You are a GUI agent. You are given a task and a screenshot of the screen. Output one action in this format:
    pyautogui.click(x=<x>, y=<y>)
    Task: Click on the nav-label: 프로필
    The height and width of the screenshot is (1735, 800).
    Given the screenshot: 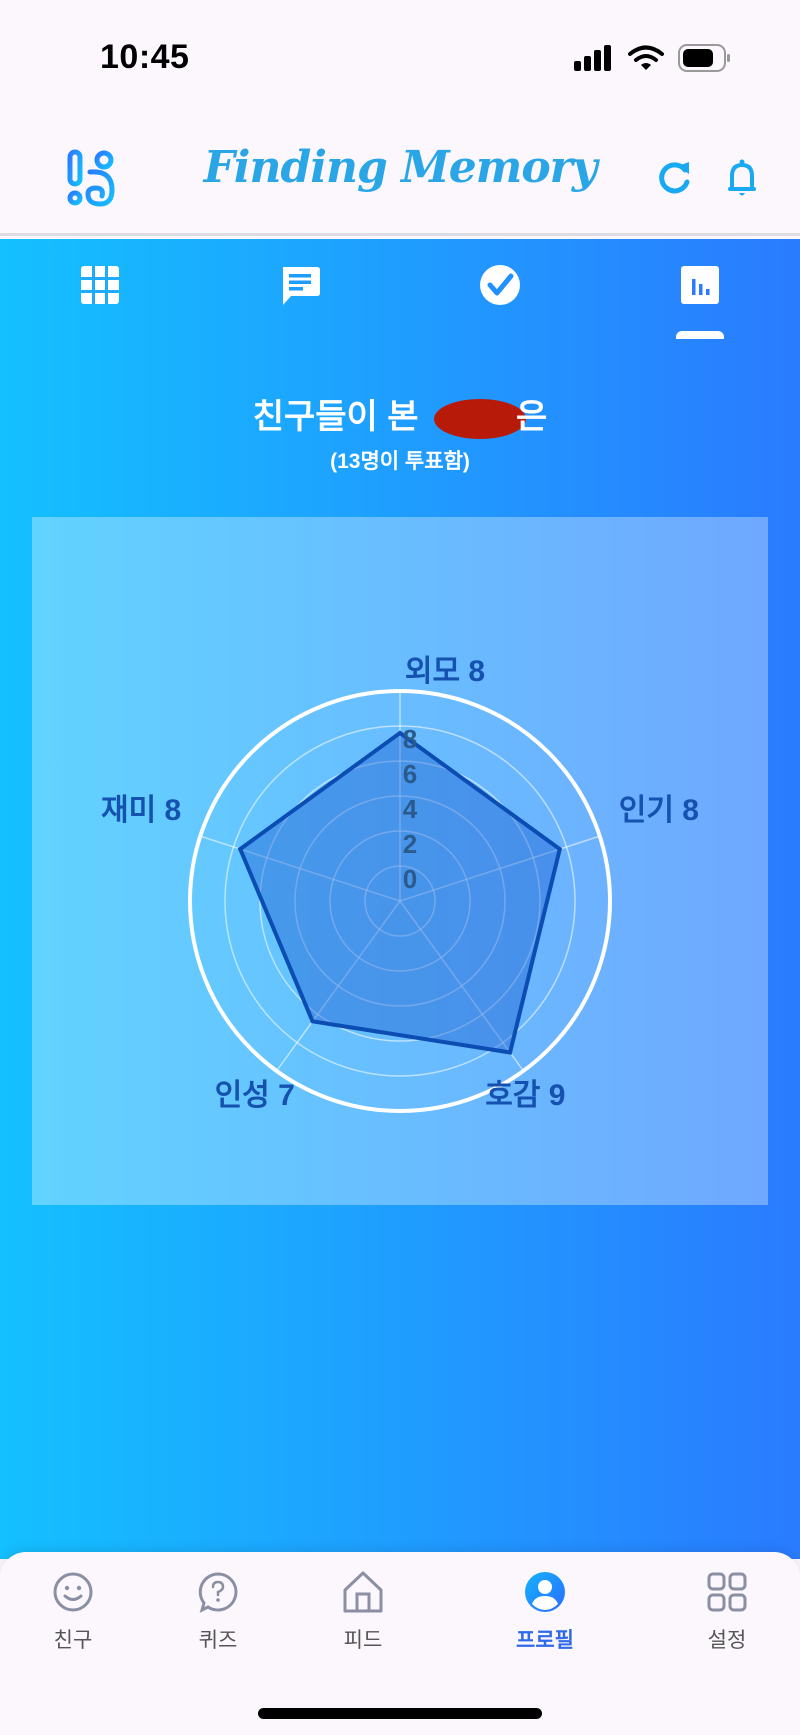 What is the action you would take?
    pyautogui.click(x=545, y=1640)
    